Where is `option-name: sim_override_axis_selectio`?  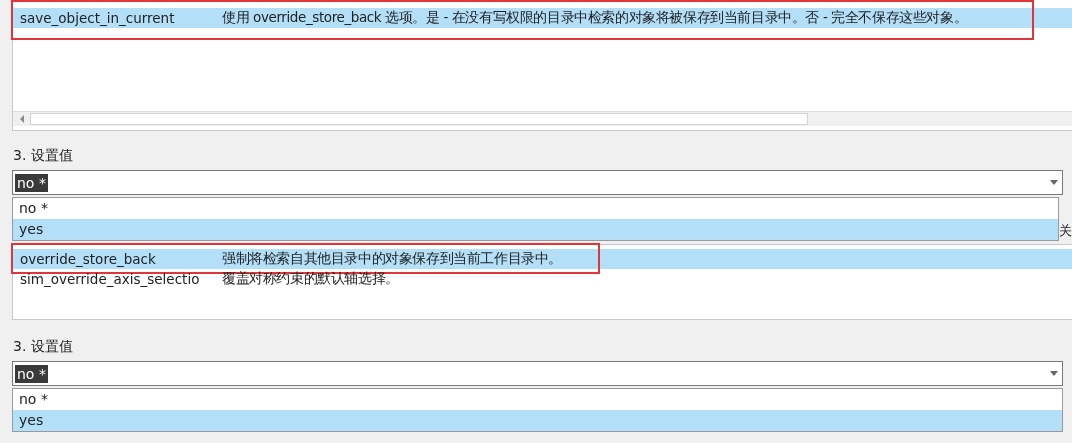 option-name: sim_override_axis_selectio is located at coordinates (110, 279).